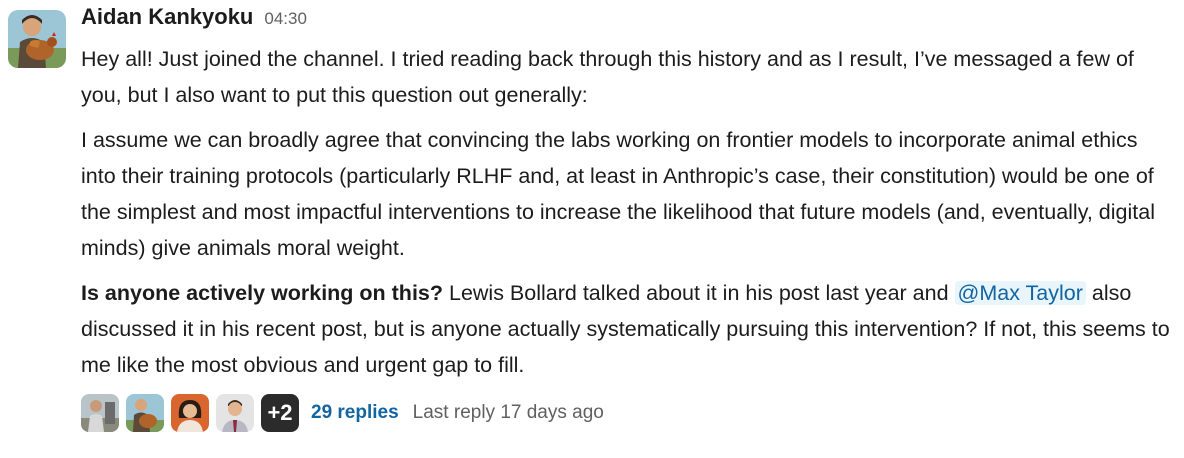  I want to click on user-avatar-icon, so click(37, 39).